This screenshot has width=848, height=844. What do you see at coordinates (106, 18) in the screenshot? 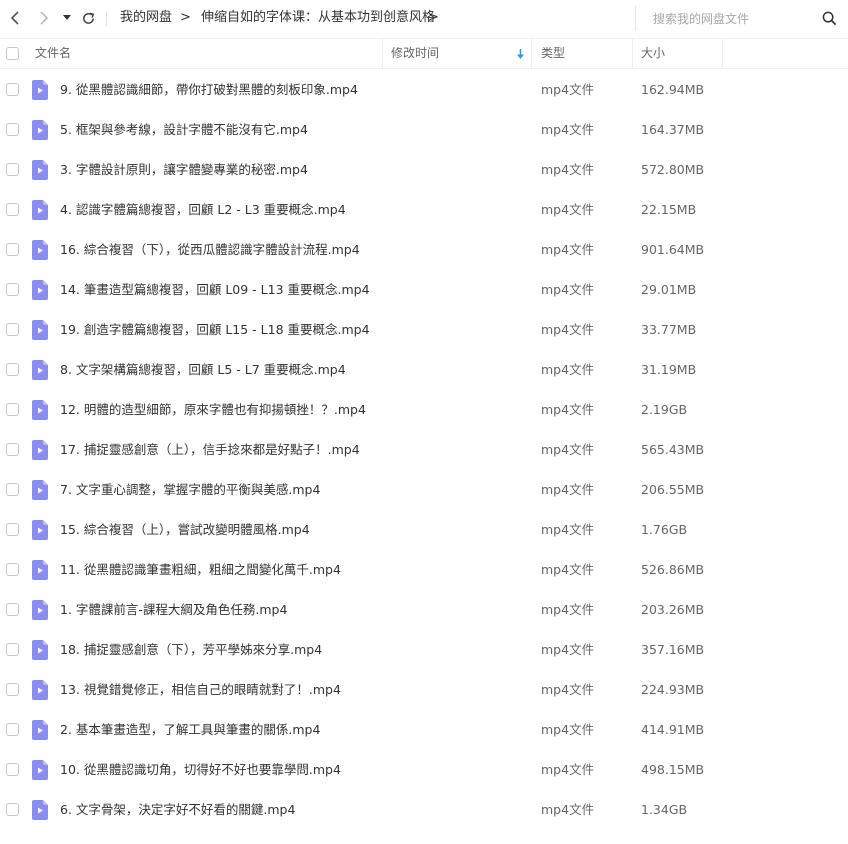
I see `toolbar-divider` at bounding box center [106, 18].